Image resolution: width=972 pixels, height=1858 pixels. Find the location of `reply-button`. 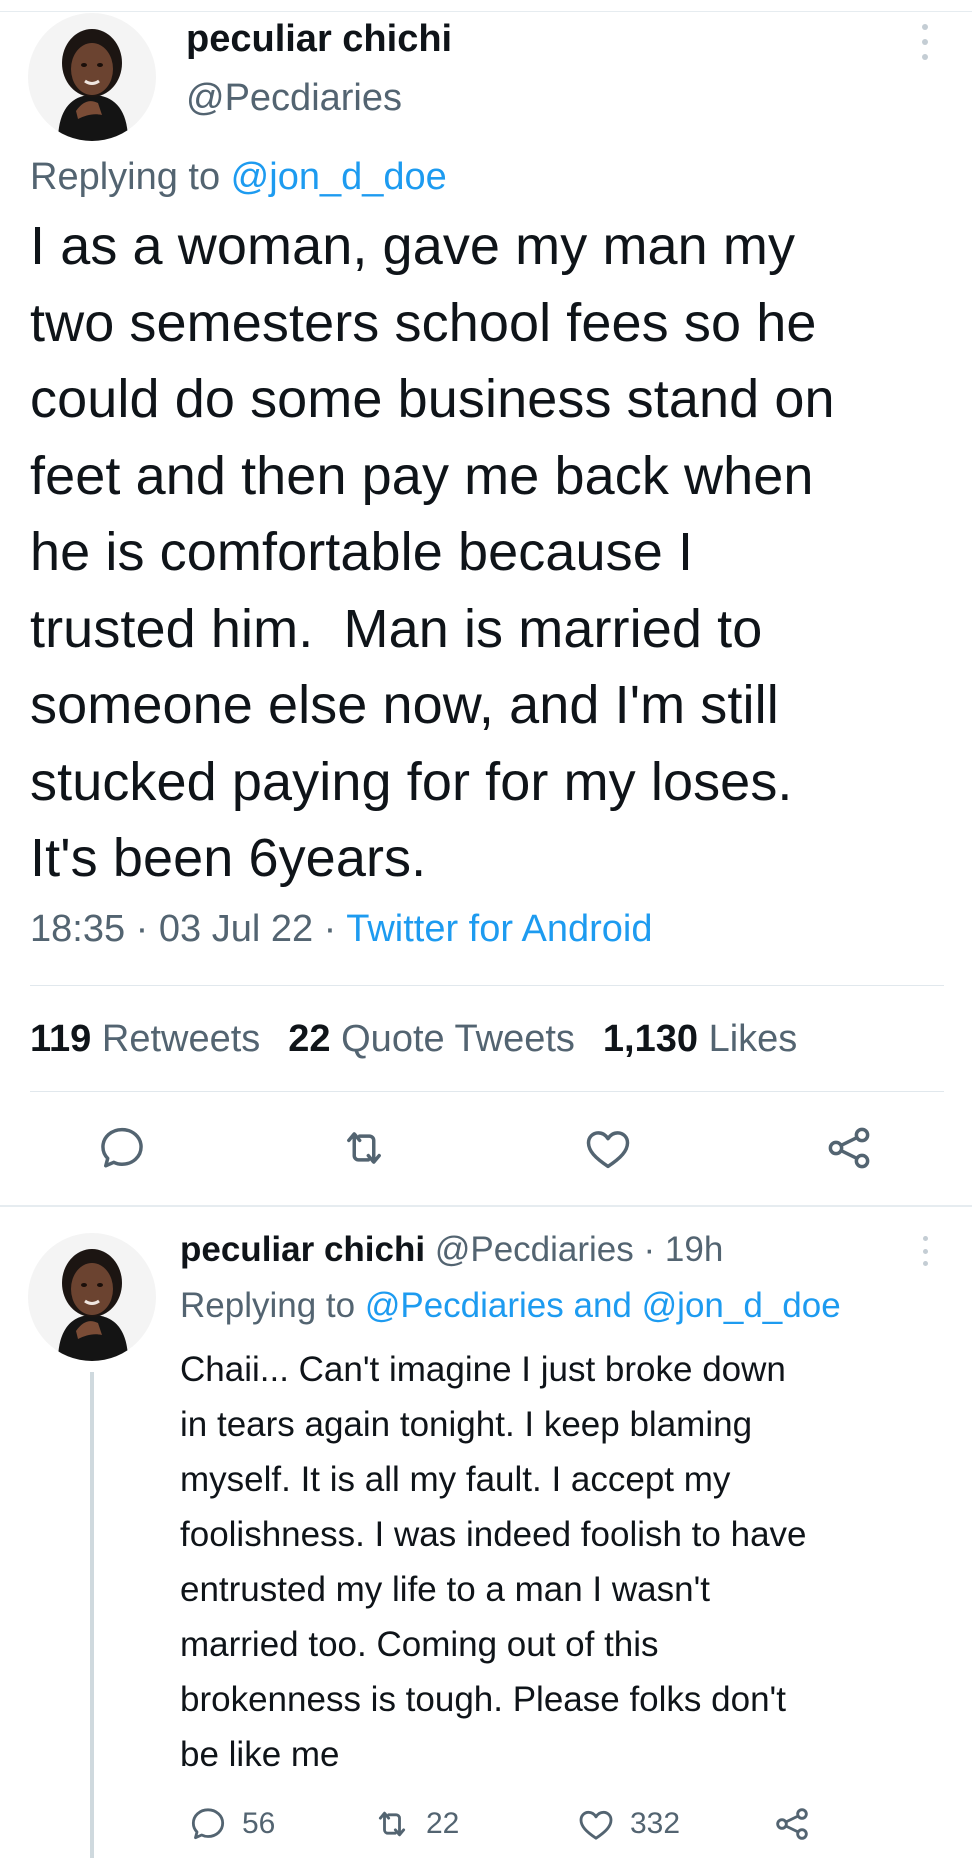

reply-button is located at coordinates (122, 1148).